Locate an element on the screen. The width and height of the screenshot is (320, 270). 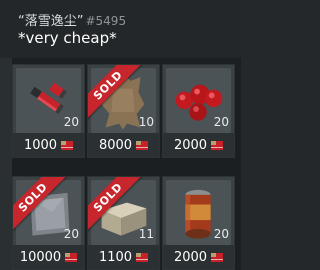
grid-left-edge is located at coordinates (6, 164).